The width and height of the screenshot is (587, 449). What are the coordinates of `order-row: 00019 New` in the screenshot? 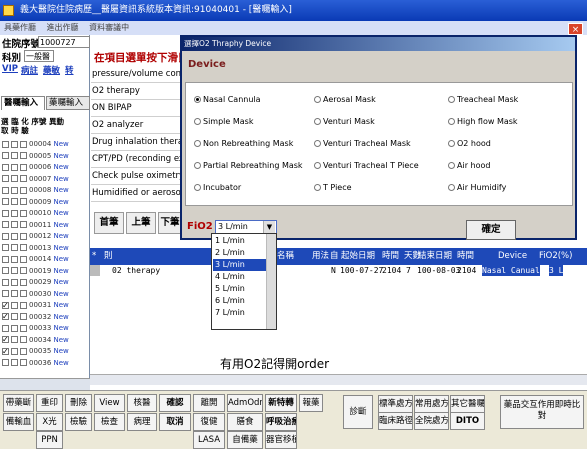 It's located at (45, 271).